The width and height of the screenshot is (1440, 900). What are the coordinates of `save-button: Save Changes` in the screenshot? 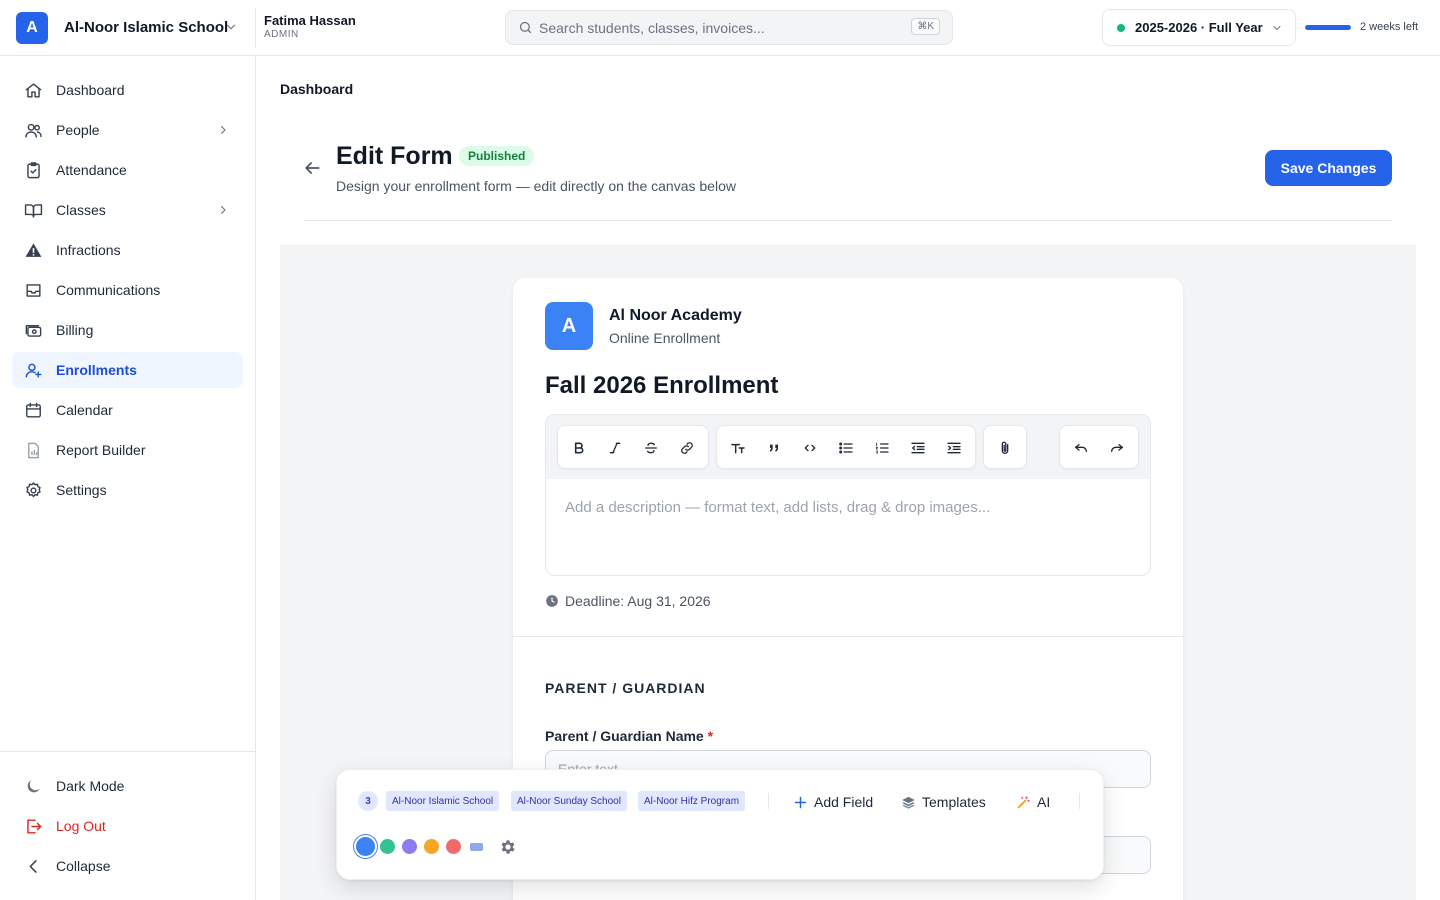 It's located at (1328, 168).